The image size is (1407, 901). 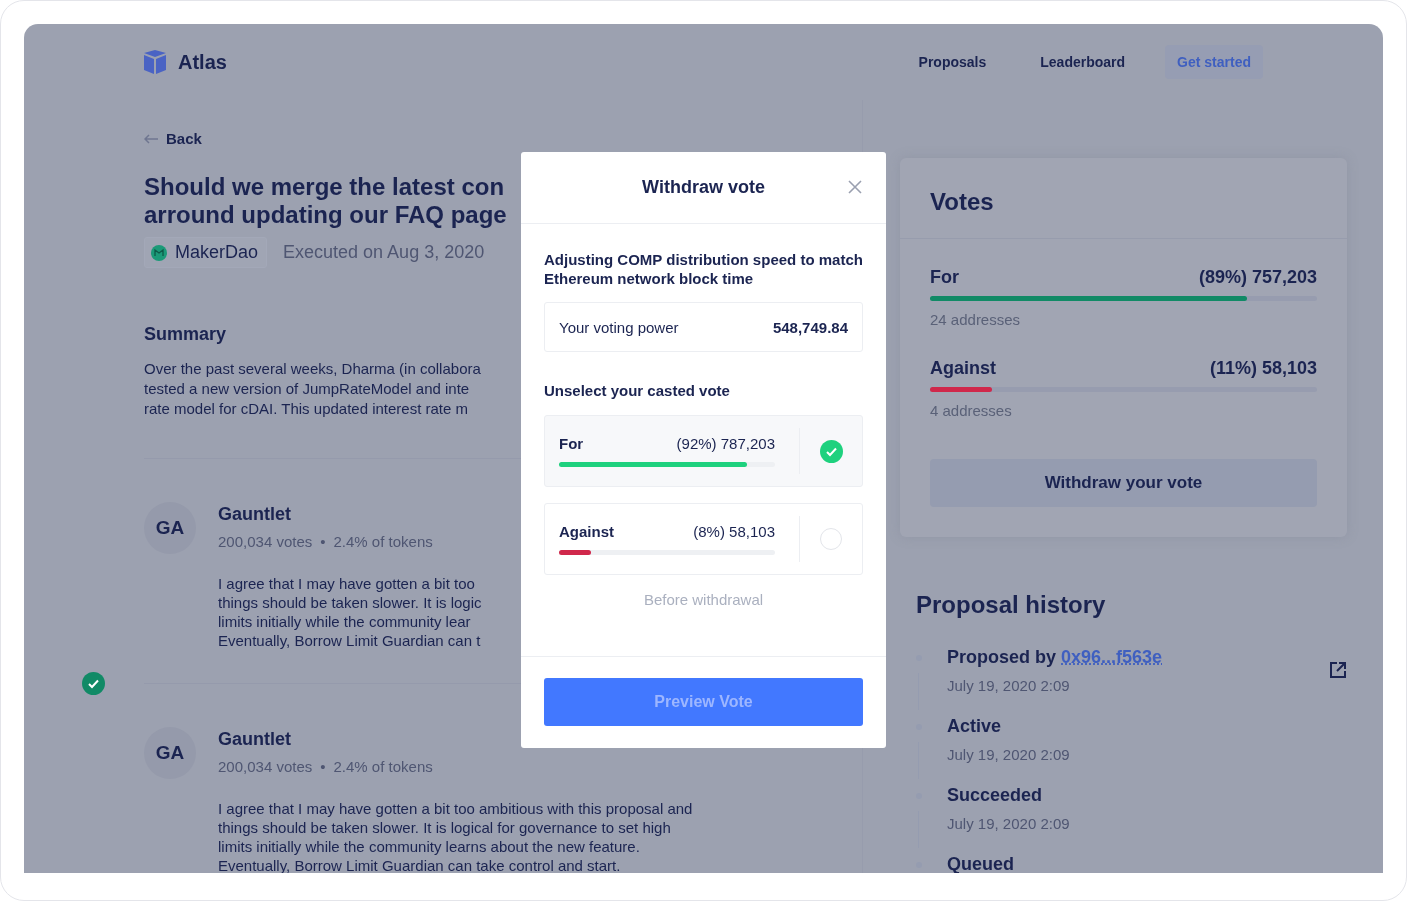 I want to click on comment-line: Eventually, Borrow Limit Guardian can t, so click(x=349, y=640).